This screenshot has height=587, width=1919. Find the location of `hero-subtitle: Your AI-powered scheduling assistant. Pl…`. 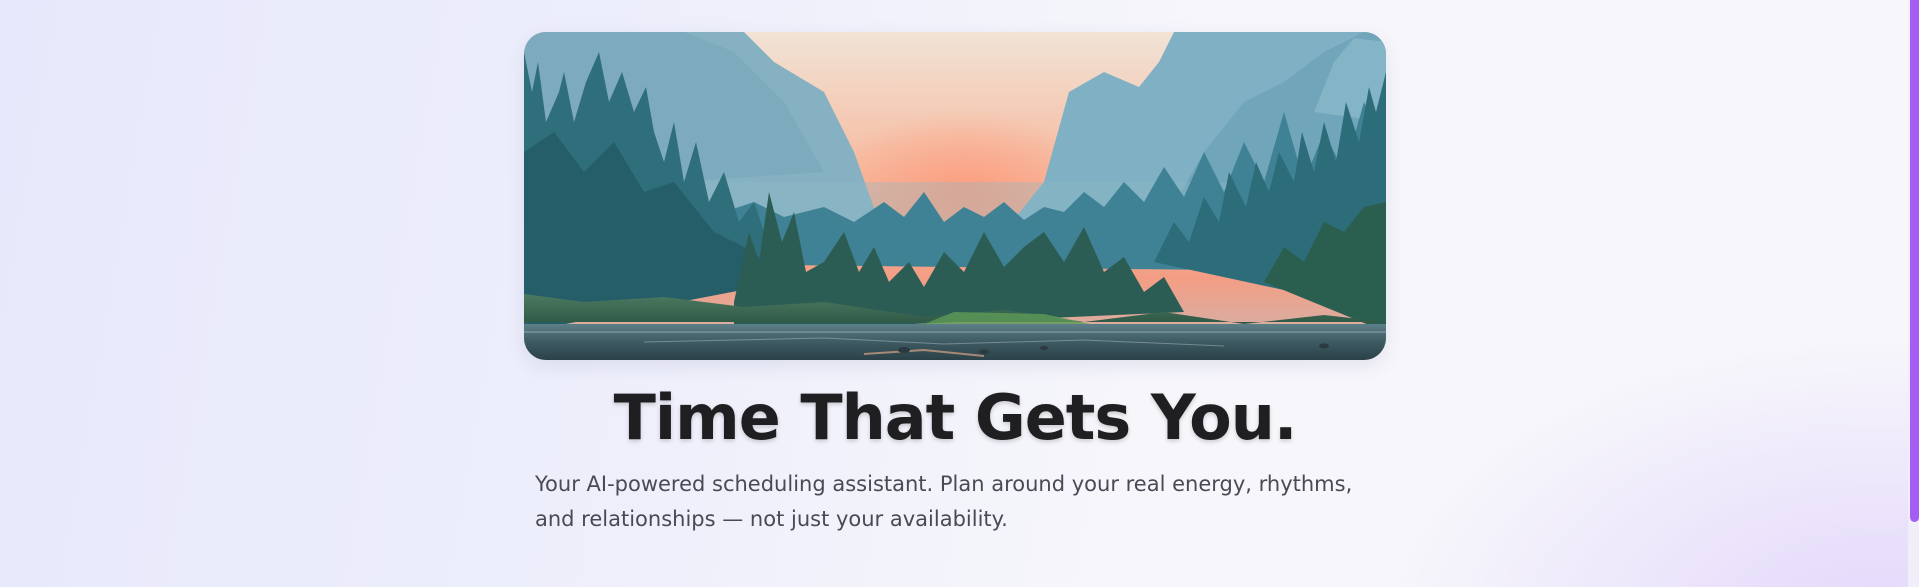

hero-subtitle: Your AI-powered scheduling assistant. Pl… is located at coordinates (944, 501).